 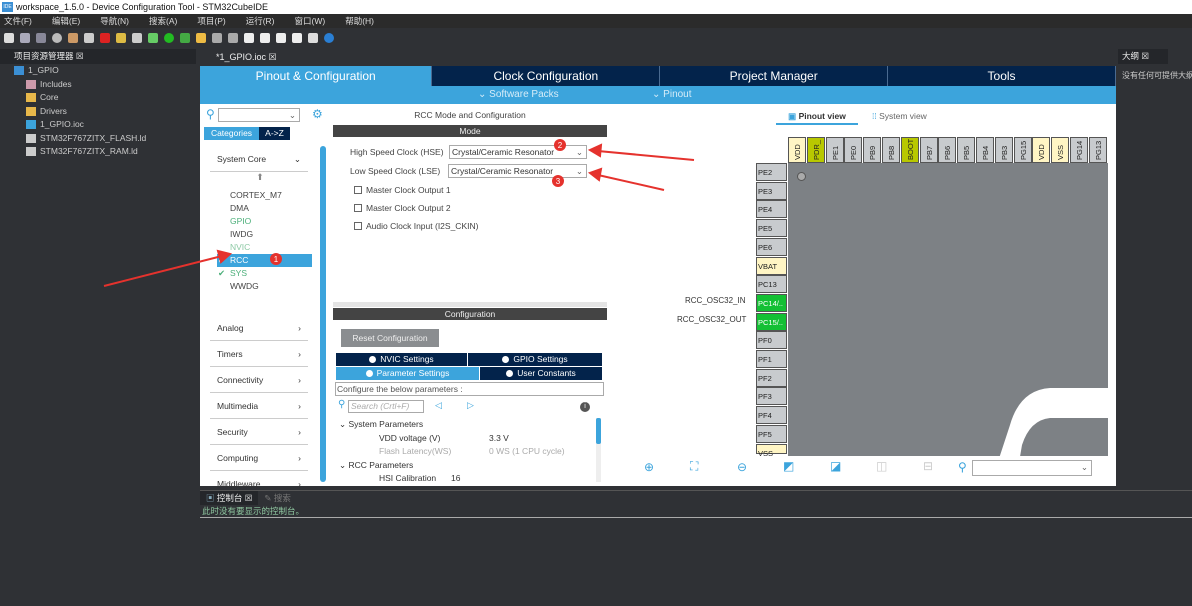 I want to click on category-item-iwdg: IWDG, so click(x=260, y=234).